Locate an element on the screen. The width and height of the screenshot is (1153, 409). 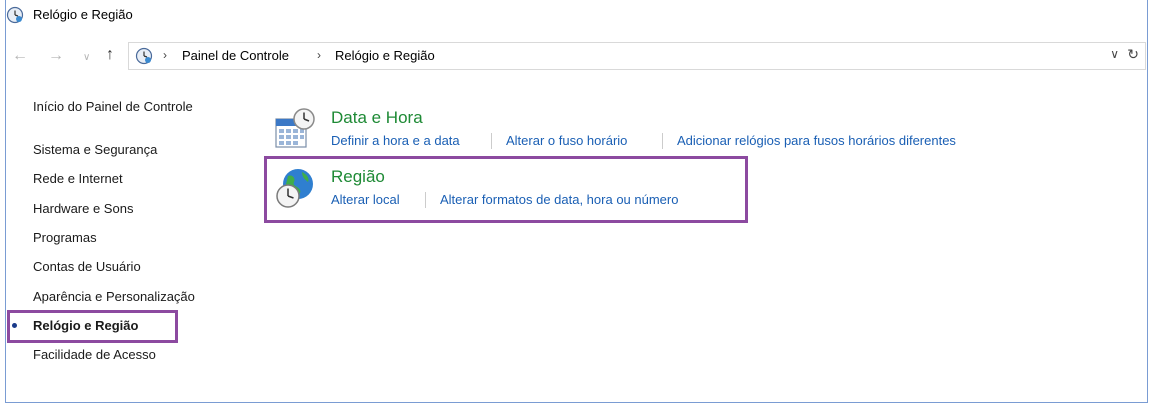
regiao-highlight-box is located at coordinates (506, 189).